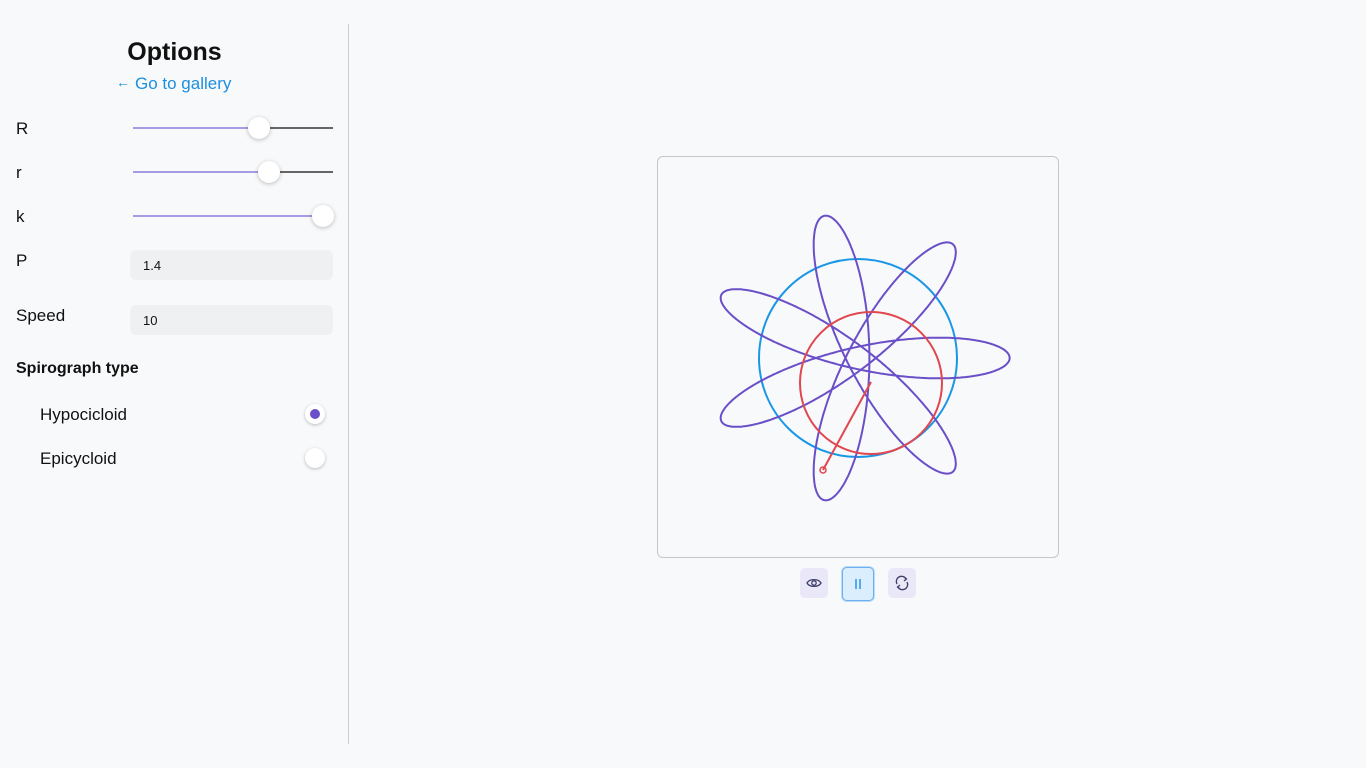 The height and width of the screenshot is (768, 1366). I want to click on radio-label-epicycloid: Epicycloid, so click(78, 458).